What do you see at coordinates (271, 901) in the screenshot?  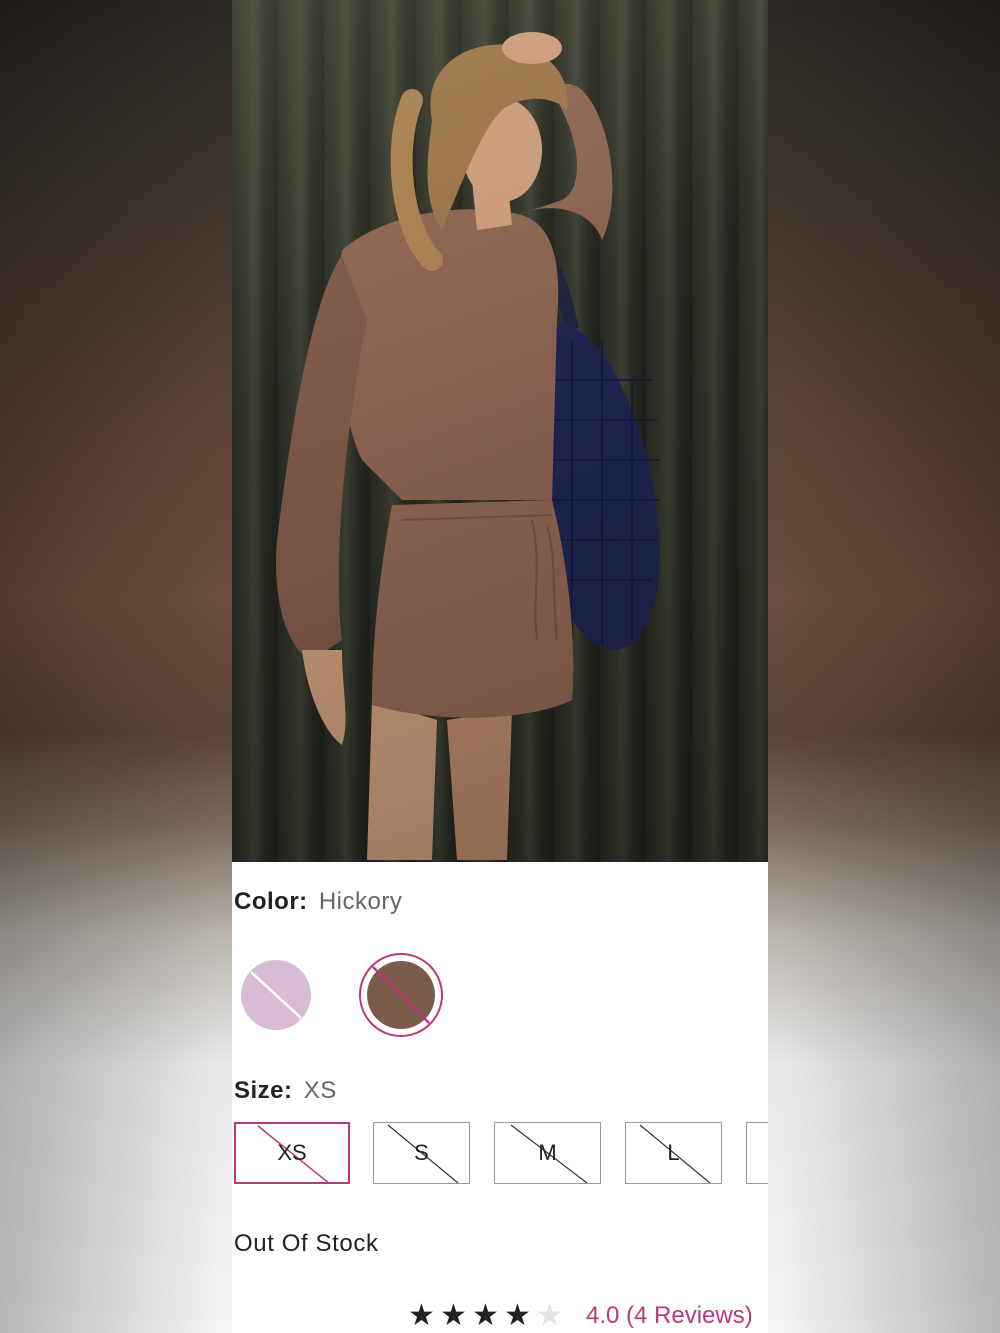 I see `color-label: Color:` at bounding box center [271, 901].